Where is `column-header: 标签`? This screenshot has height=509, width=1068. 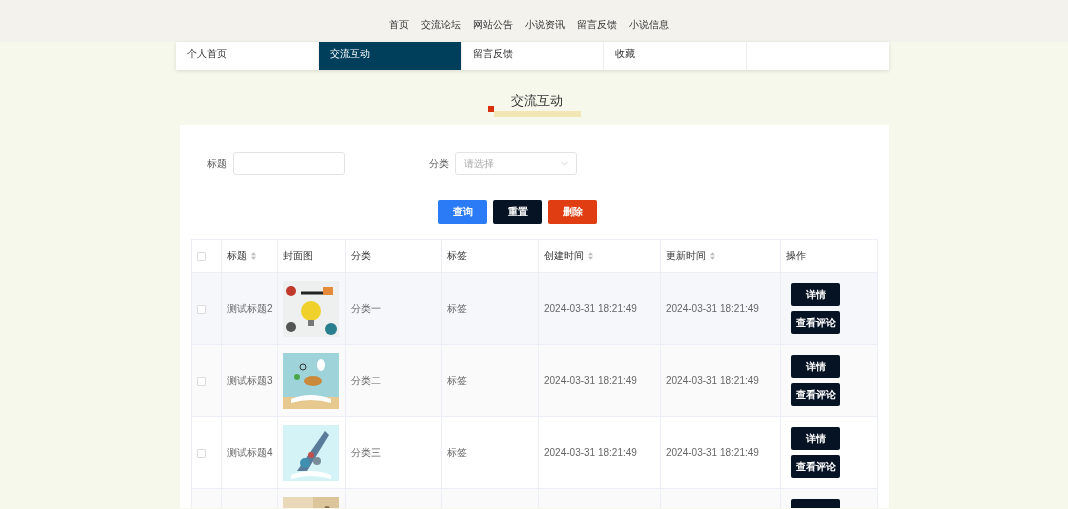 column-header: 标签 is located at coordinates (457, 256).